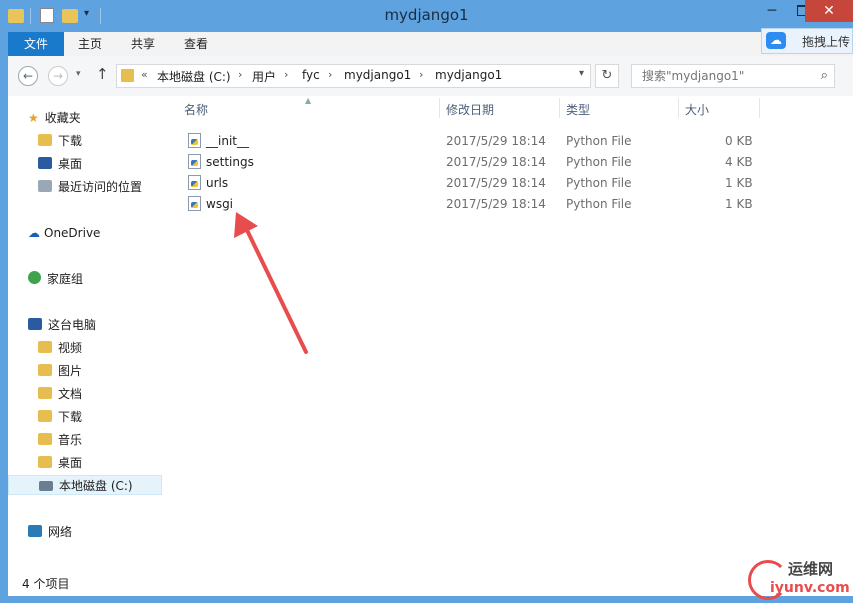  I want to click on file-size: 4 KB, so click(739, 162).